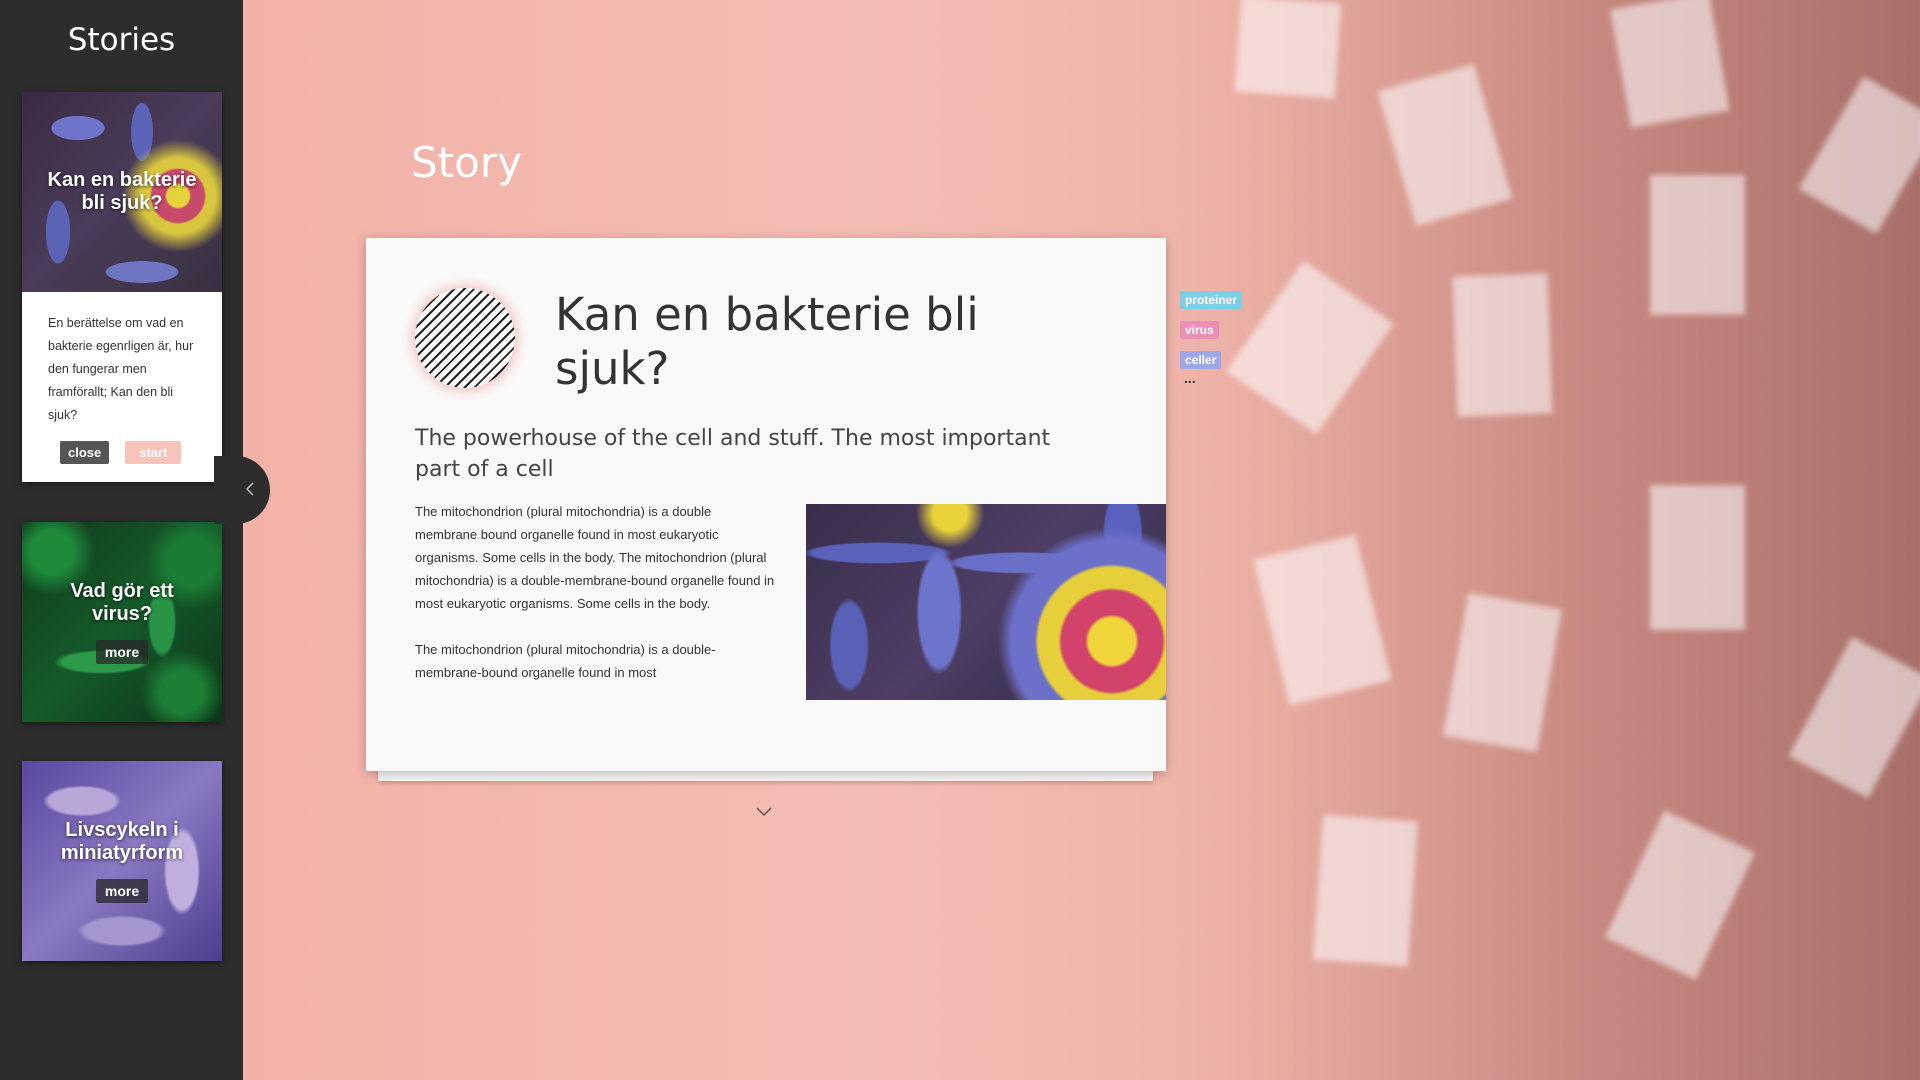  What do you see at coordinates (465, 338) in the screenshot?
I see `story-avatar` at bounding box center [465, 338].